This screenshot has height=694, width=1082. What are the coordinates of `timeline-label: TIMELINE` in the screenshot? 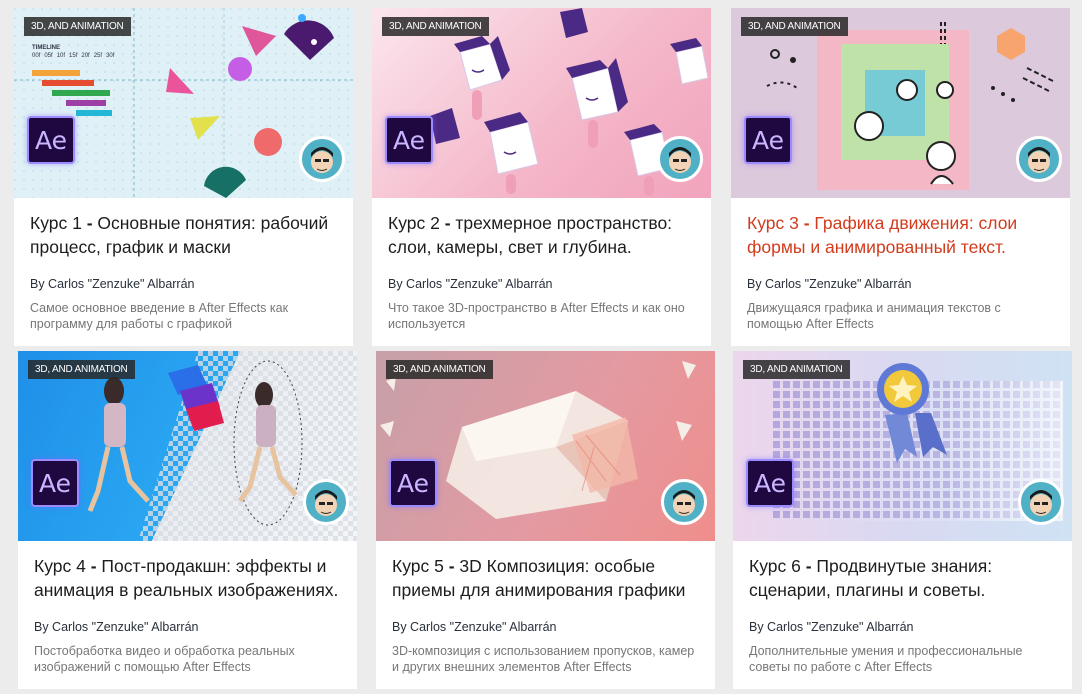 It's located at (46, 48).